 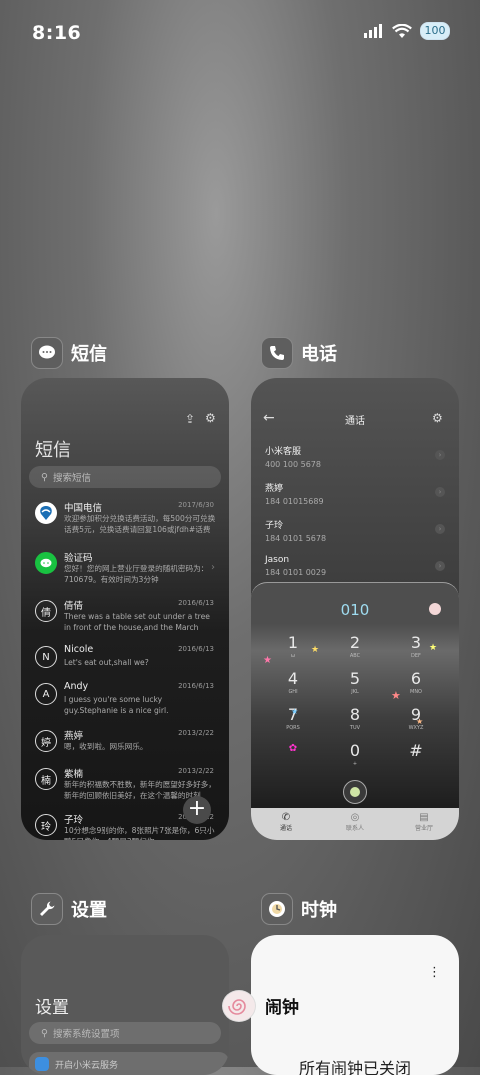 What do you see at coordinates (407, 31) in the screenshot?
I see `status-icons: 100` at bounding box center [407, 31].